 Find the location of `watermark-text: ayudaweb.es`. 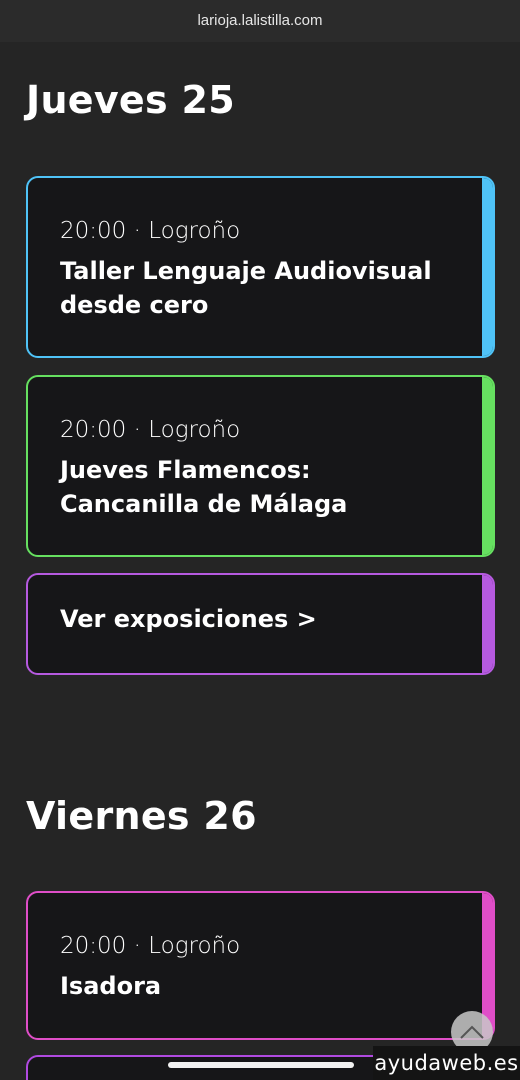

watermark-text: ayudaweb.es is located at coordinates (446, 1063).